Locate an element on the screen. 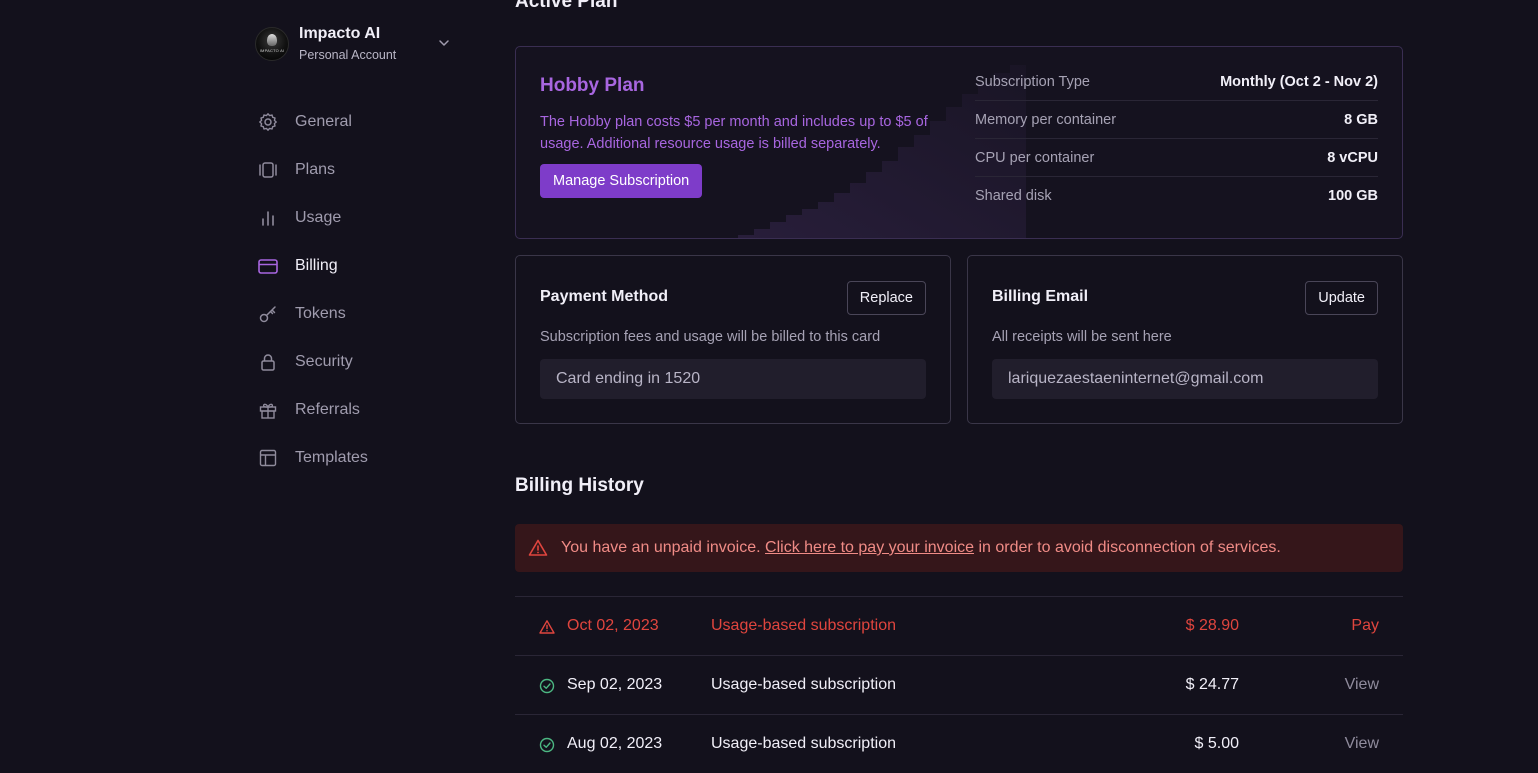 The height and width of the screenshot is (773, 1538). spec-value: 100 GB is located at coordinates (1353, 195).